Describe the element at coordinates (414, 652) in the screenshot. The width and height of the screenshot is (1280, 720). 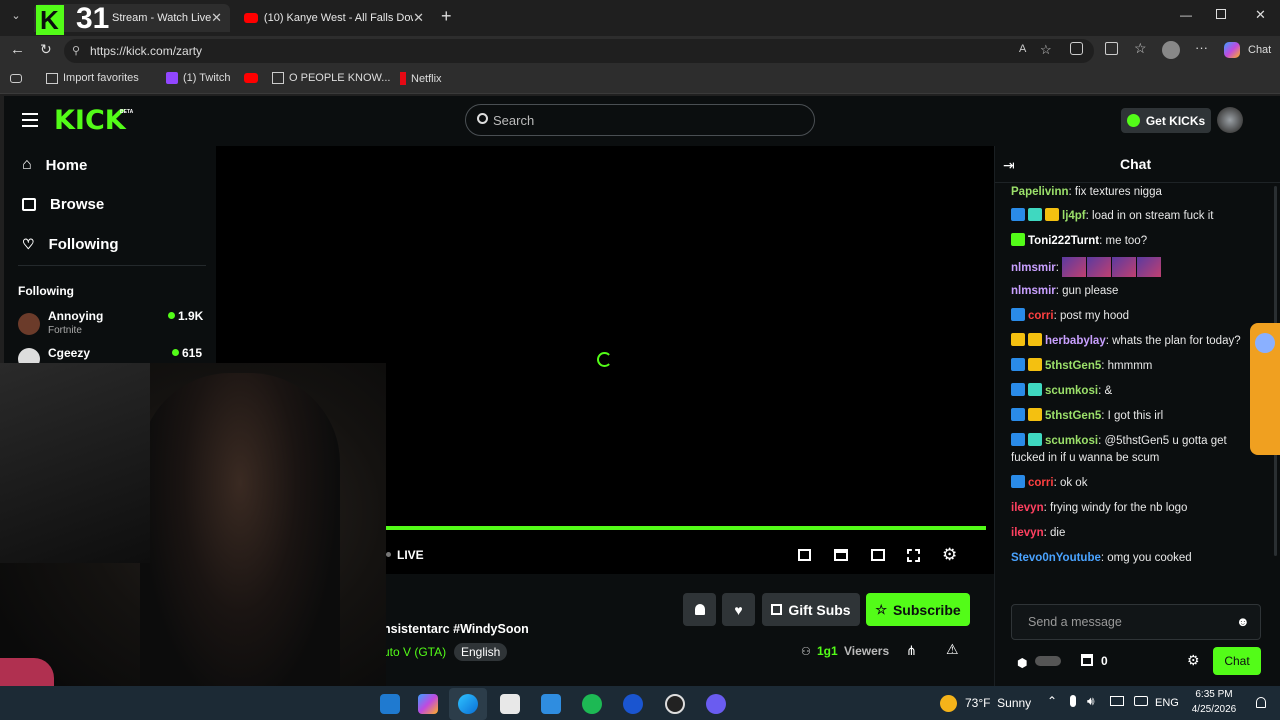
I see `stream-category: uto V (GTA)` at that location.